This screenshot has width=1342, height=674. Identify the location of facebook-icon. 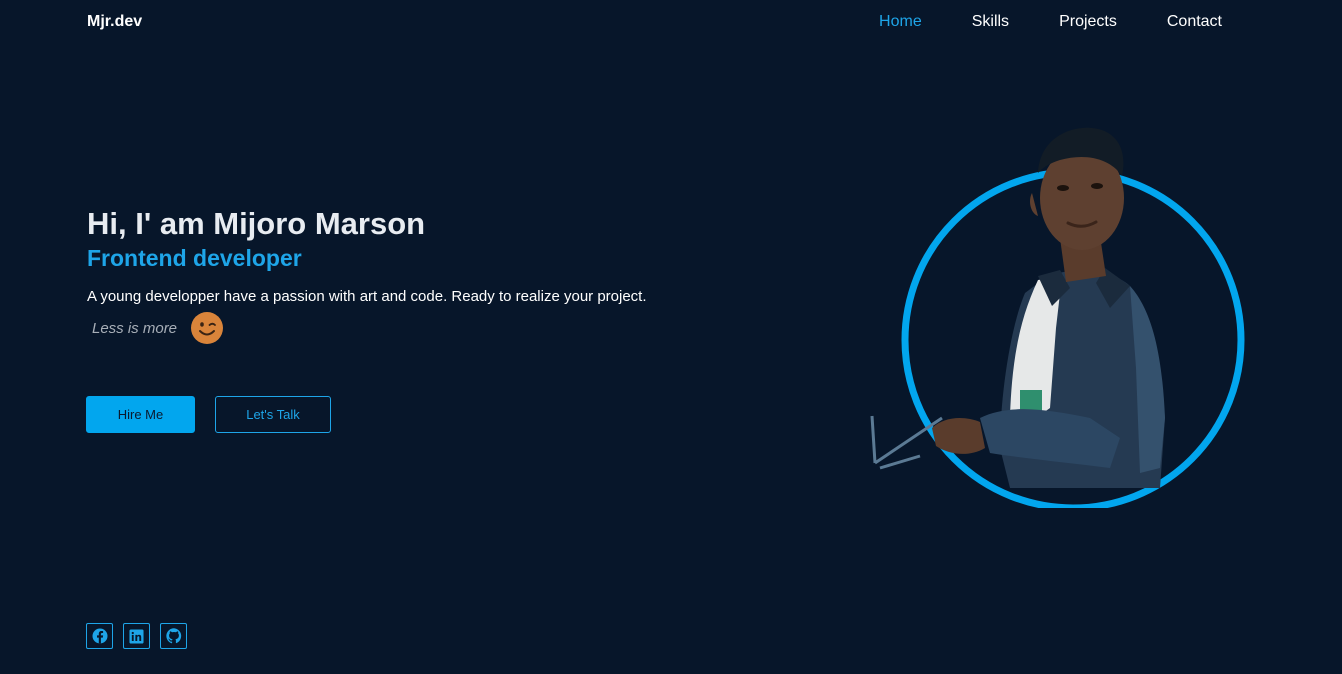
(99, 636).